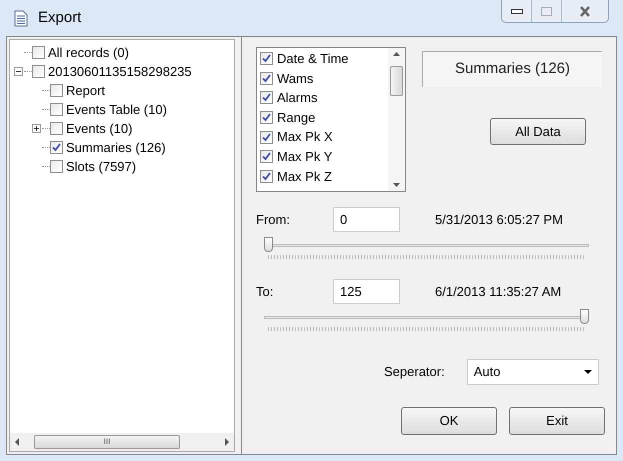  What do you see at coordinates (227, 442) in the screenshot?
I see `scroll-right-icon` at bounding box center [227, 442].